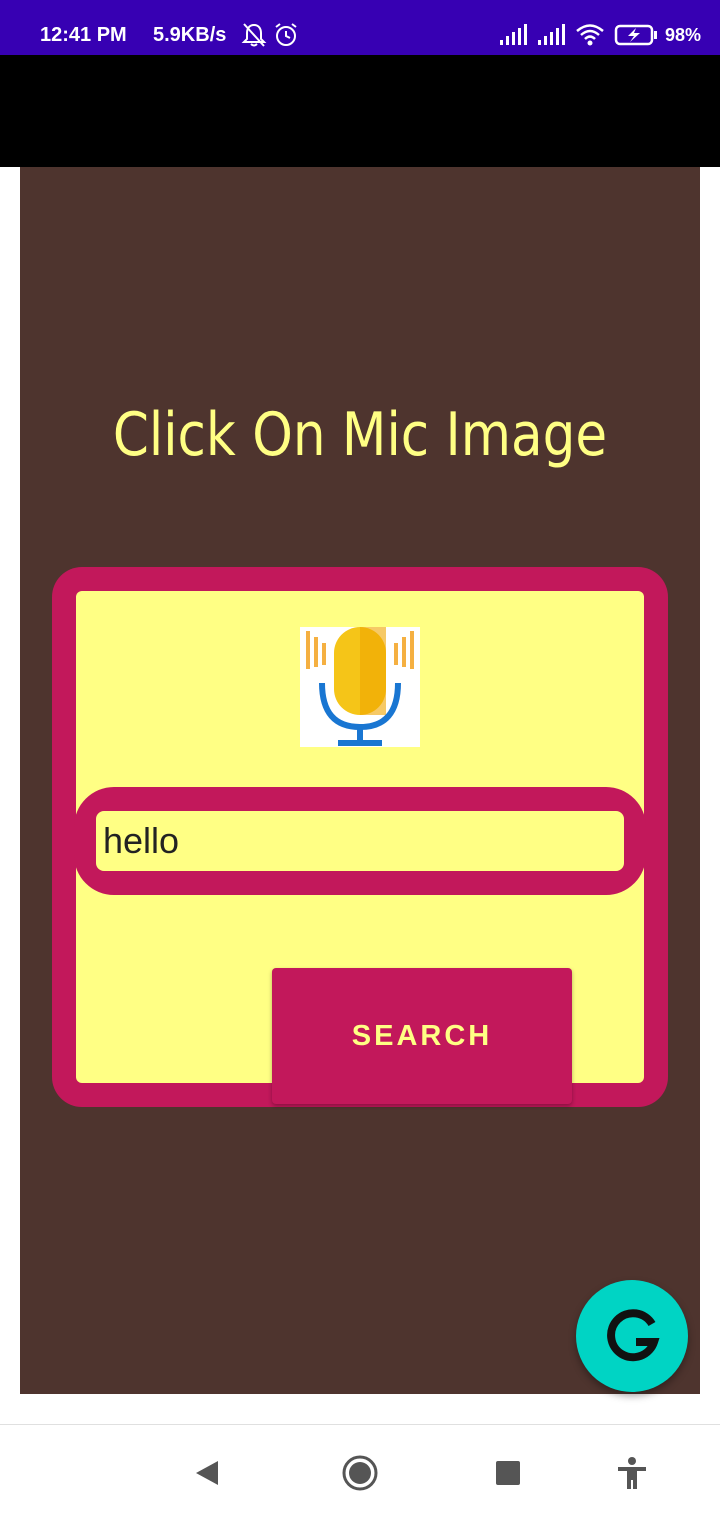 This screenshot has width=720, height=1521. Describe the element at coordinates (683, 35) in the screenshot. I see `battery-percent: 98%` at that location.